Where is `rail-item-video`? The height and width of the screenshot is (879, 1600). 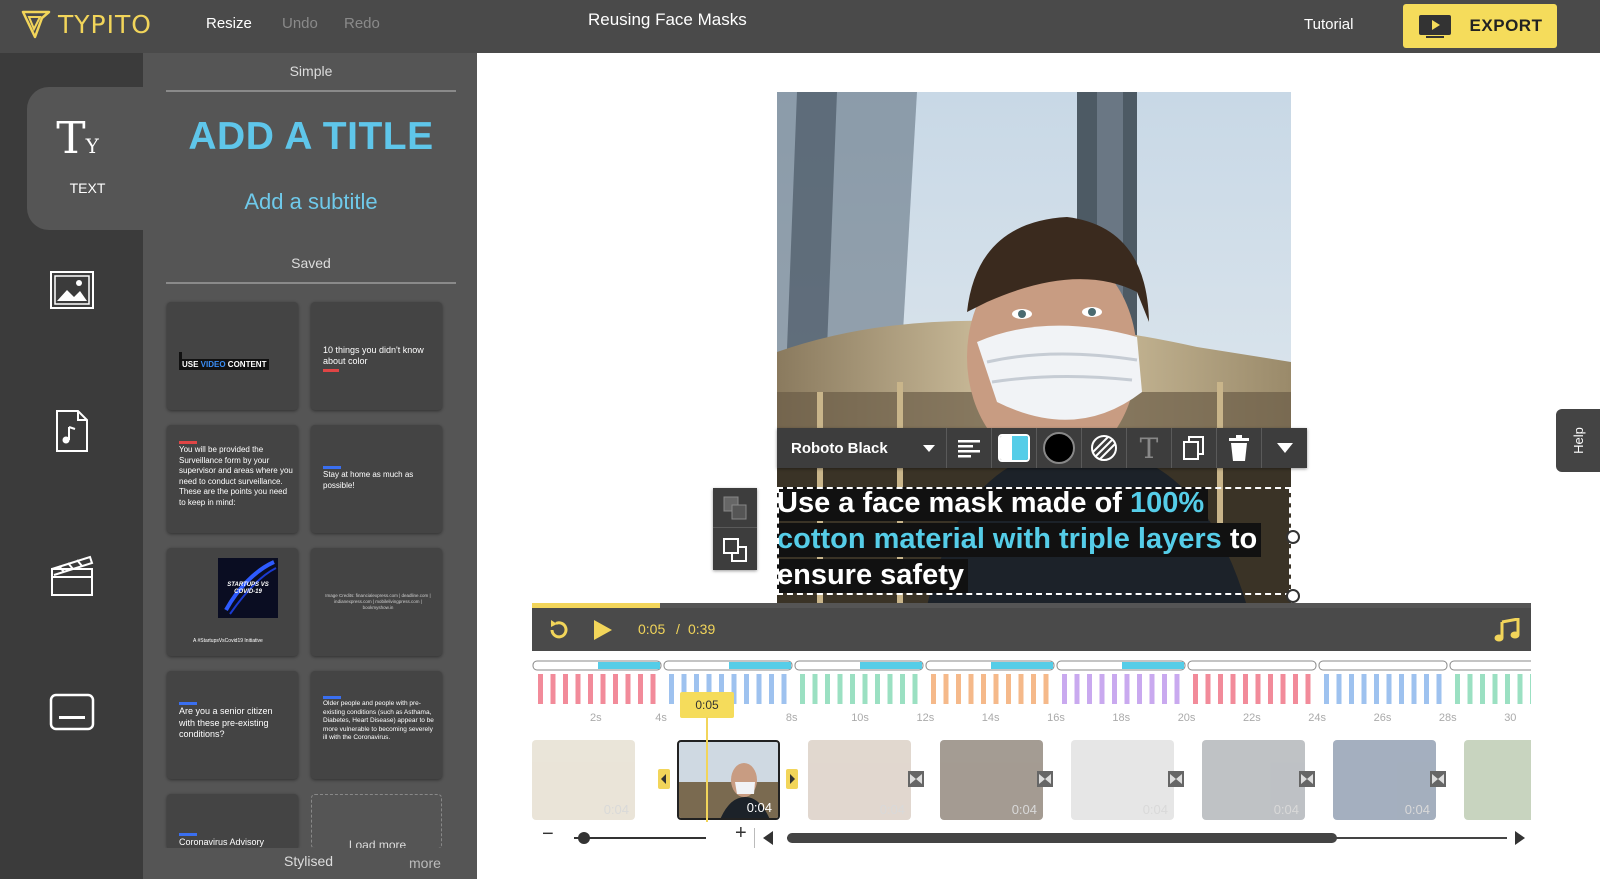 rail-item-video is located at coordinates (71, 574).